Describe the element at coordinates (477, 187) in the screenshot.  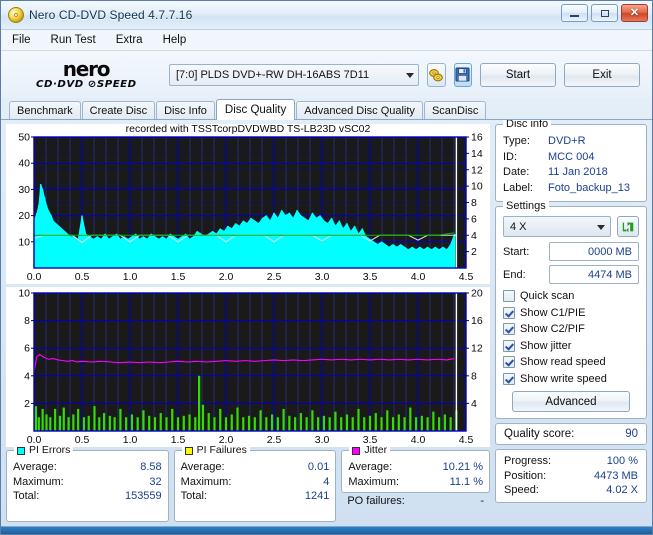
I see `svg-text: 10` at that location.